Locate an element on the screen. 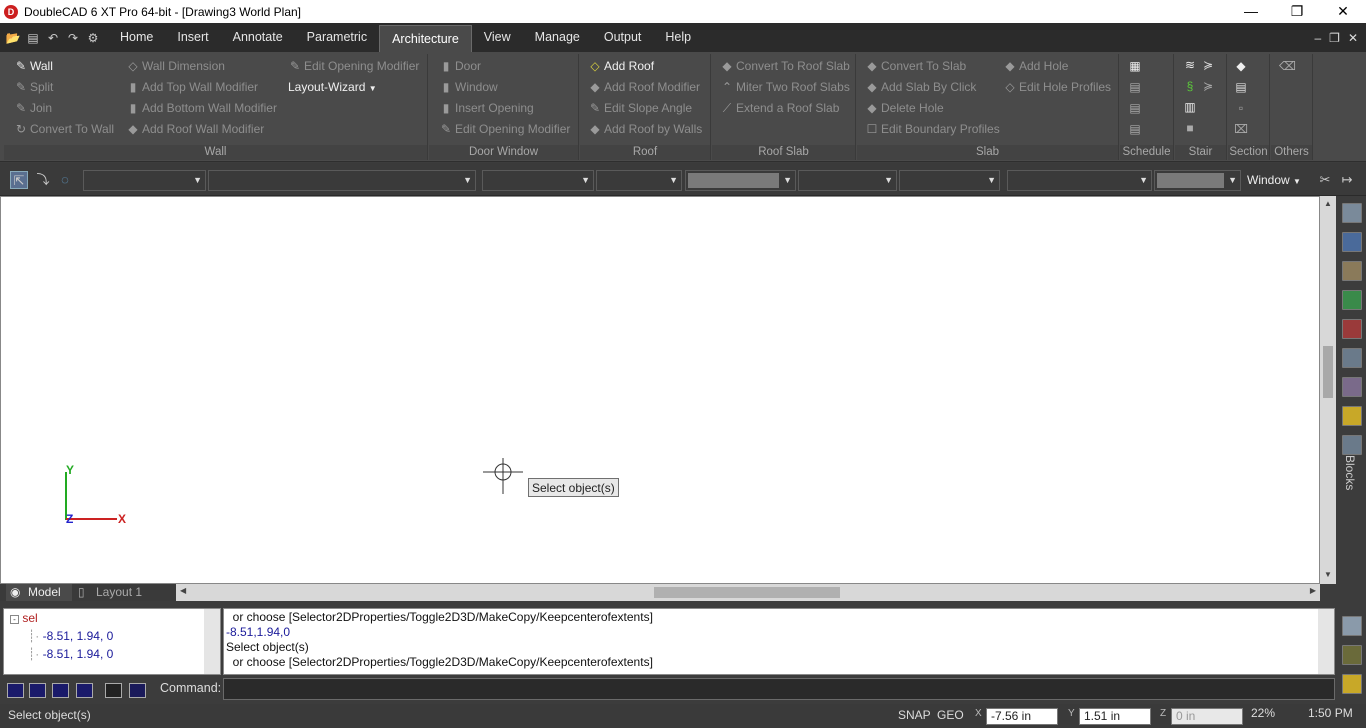 This screenshot has width=1366, height=728. undo-icon: ↶ is located at coordinates (53, 38).